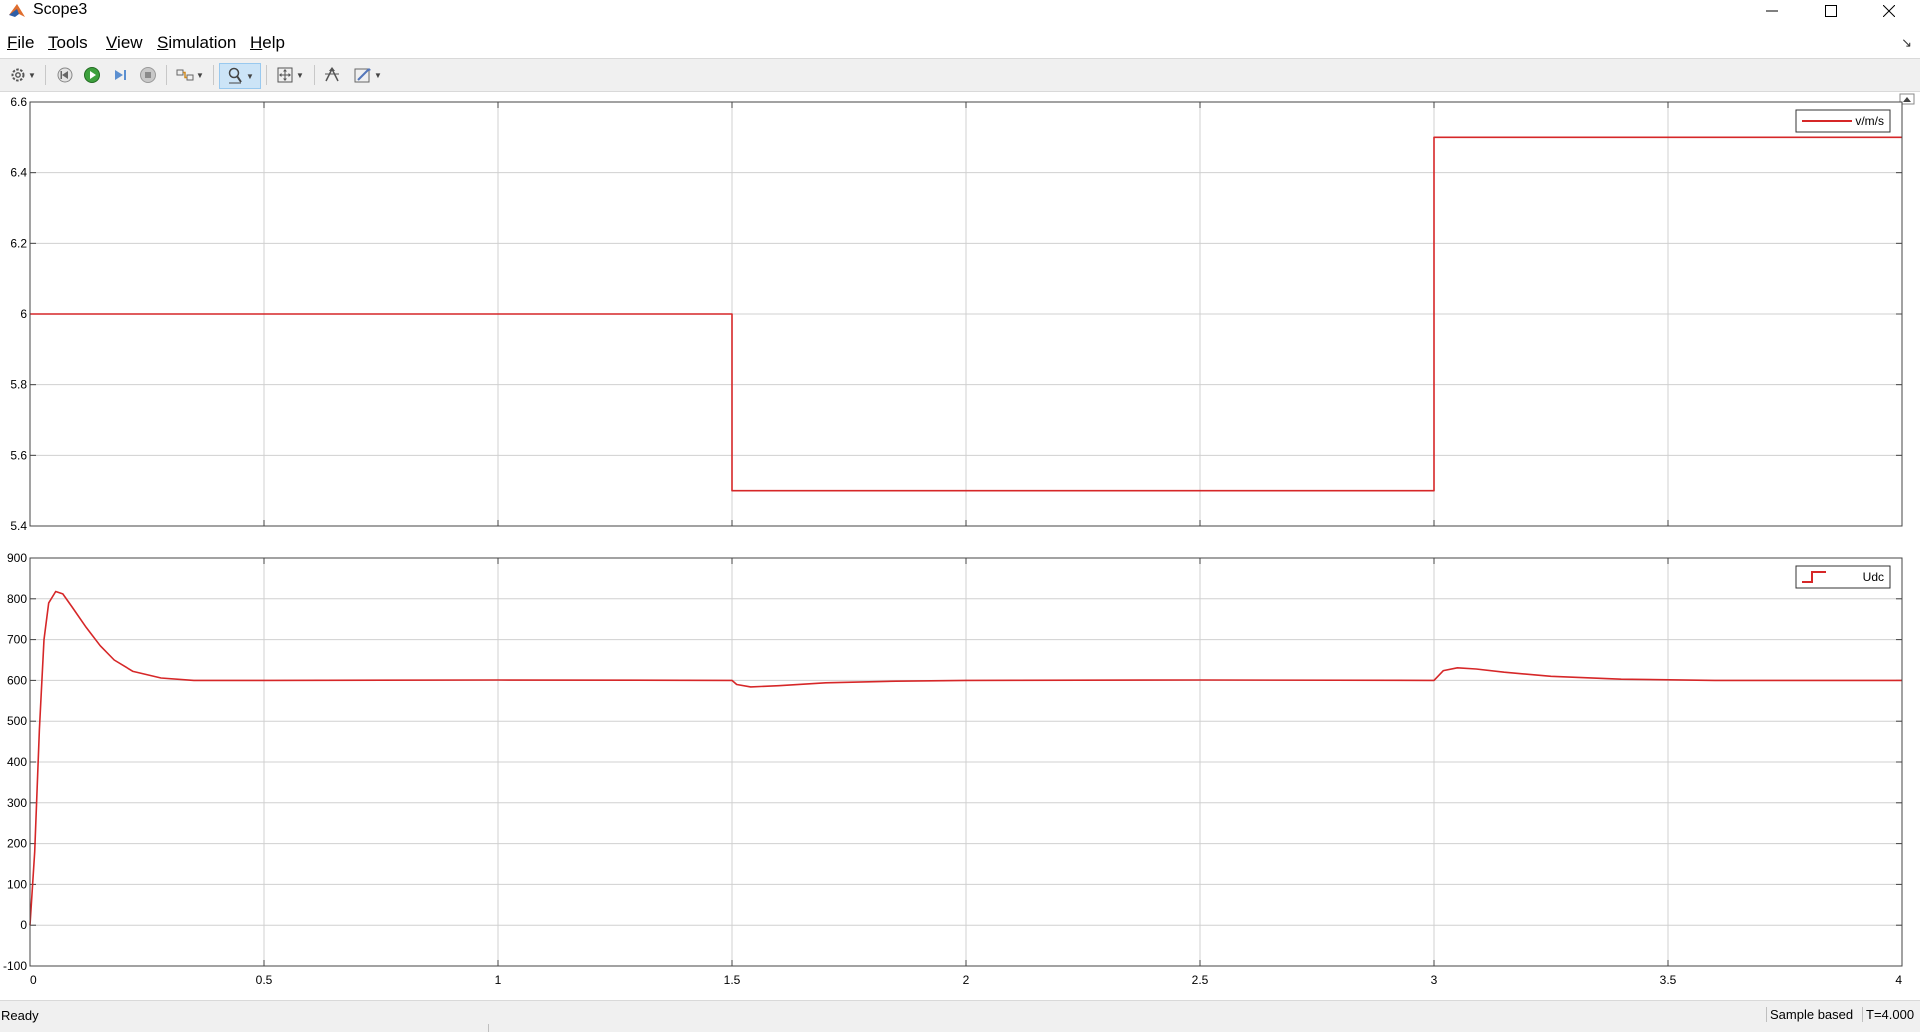 This screenshot has height=1032, width=1920. I want to click on x-tick-label: 3.5, so click(1668, 980).